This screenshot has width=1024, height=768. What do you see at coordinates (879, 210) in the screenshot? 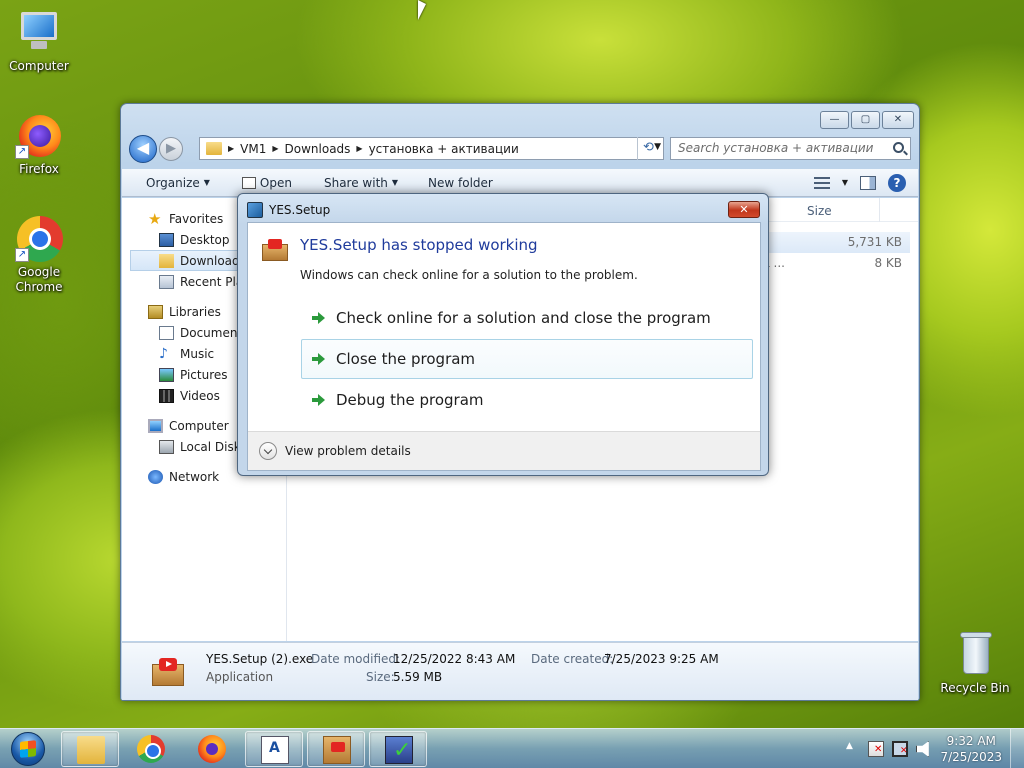
I see `column-divider` at bounding box center [879, 210].